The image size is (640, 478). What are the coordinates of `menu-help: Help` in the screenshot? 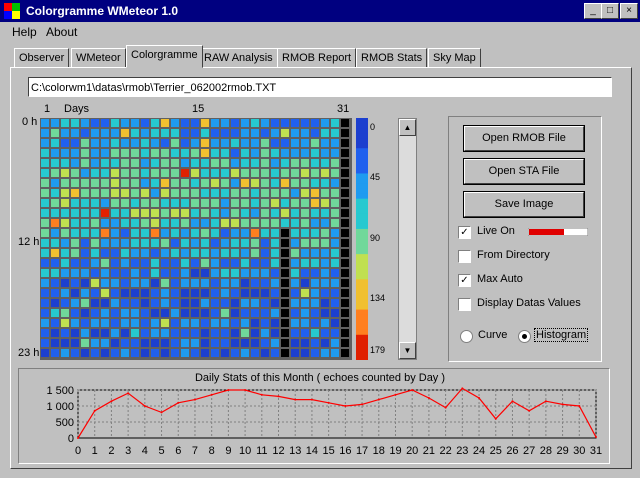 It's located at (24, 32).